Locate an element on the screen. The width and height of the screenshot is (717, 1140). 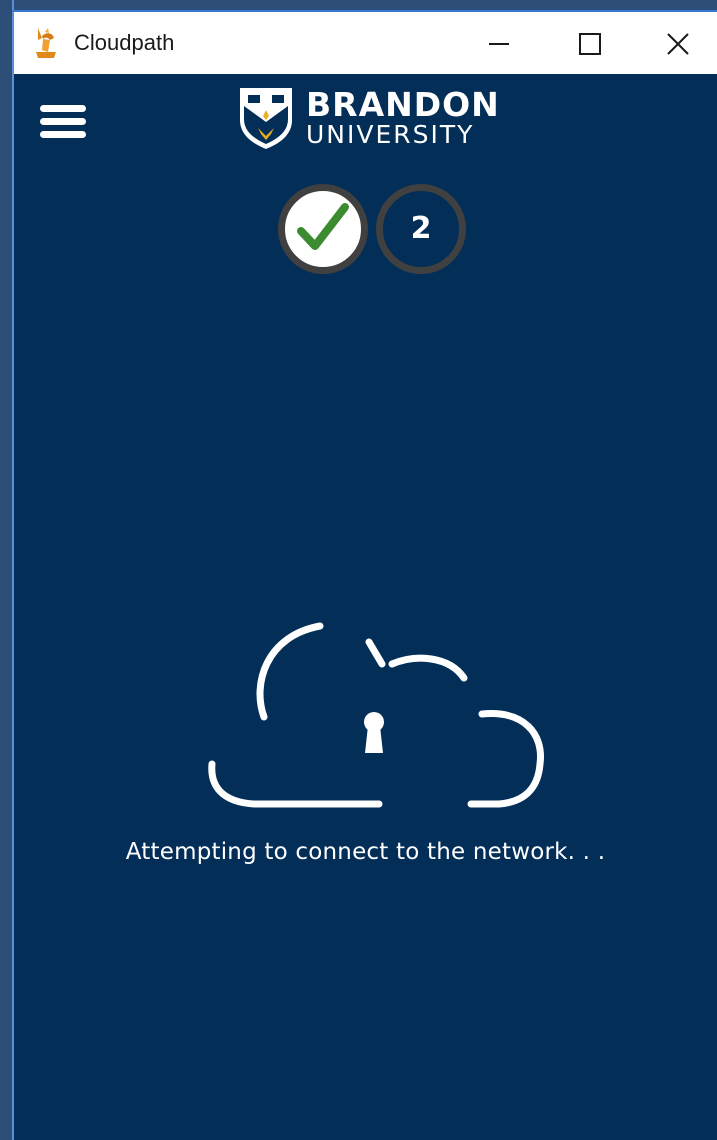
step-2-current: 2 is located at coordinates (421, 229).